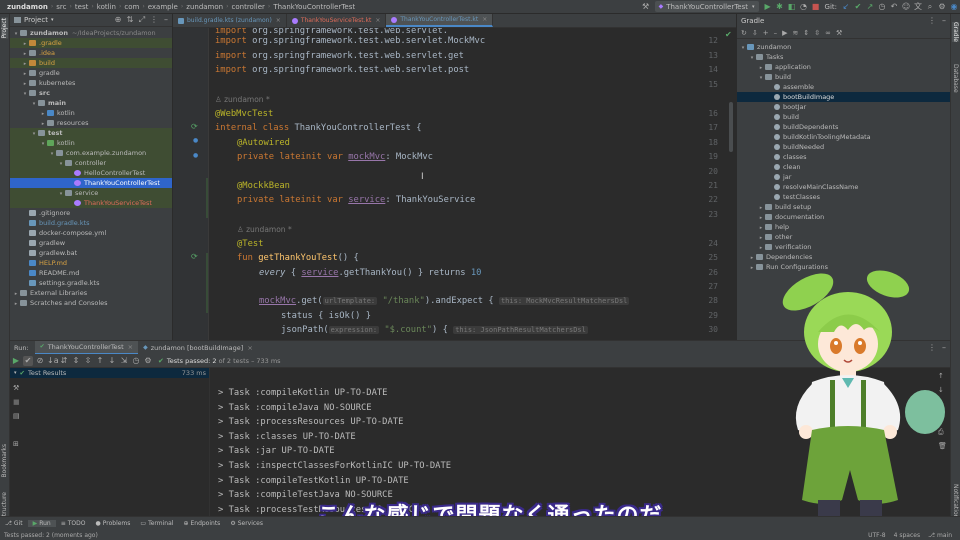  What do you see at coordinates (817, 33) in the screenshot?
I see `collapse-all-icon: ⇳` at bounding box center [817, 33].